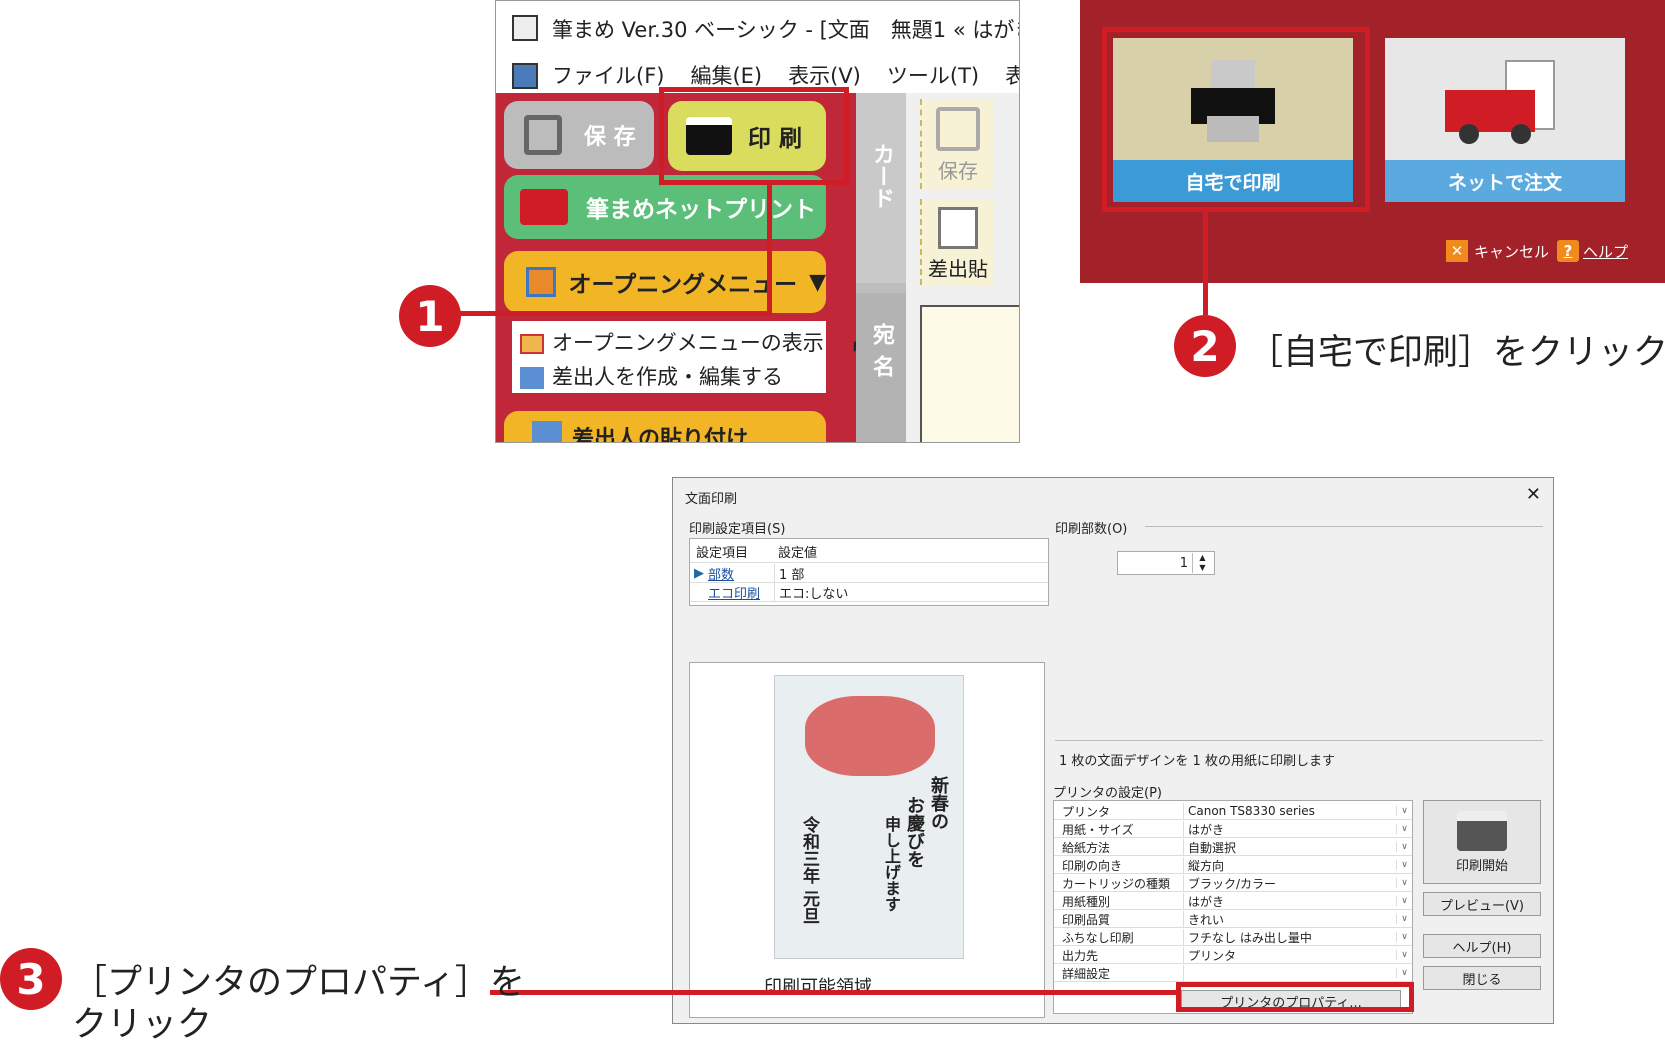  What do you see at coordinates (881, 188) in the screenshot?
I see `tab-card: カード` at bounding box center [881, 188].